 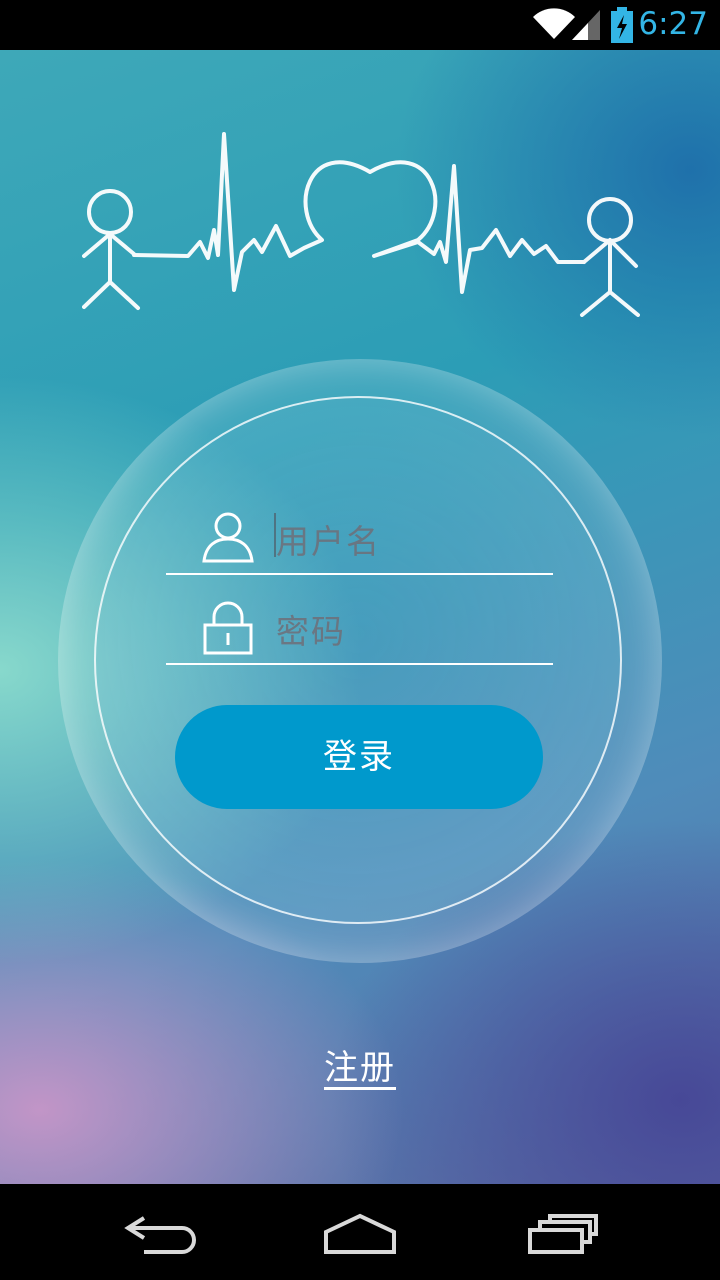 I want to click on status-bar: 6:27, so click(x=360, y=25).